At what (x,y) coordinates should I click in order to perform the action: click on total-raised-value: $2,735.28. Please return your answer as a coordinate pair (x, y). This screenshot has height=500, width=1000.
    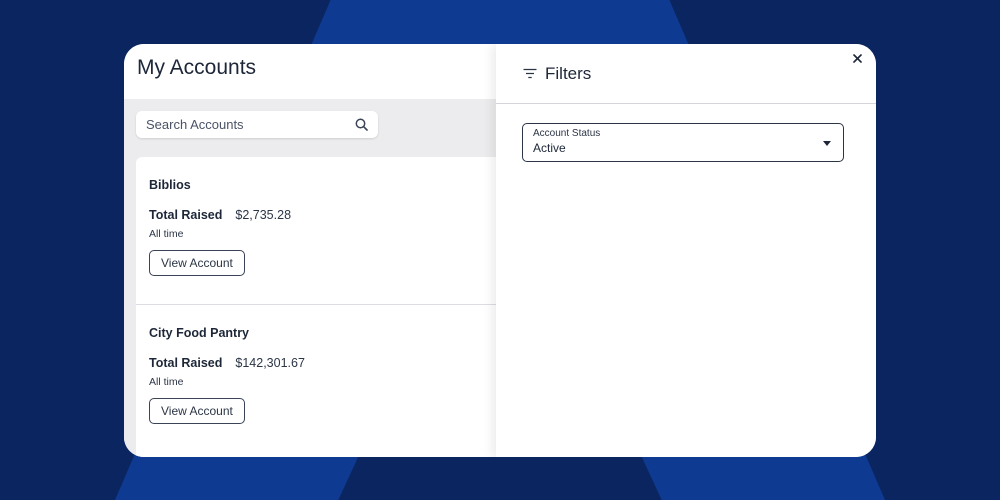
    Looking at the image, I should click on (263, 215).